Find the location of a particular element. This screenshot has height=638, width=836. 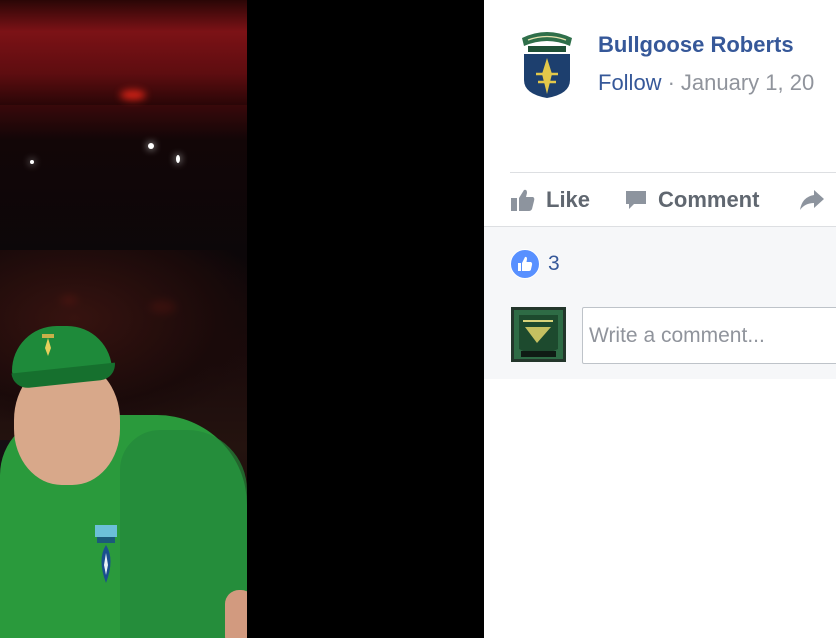

cap-logo-icon is located at coordinates (48, 345).